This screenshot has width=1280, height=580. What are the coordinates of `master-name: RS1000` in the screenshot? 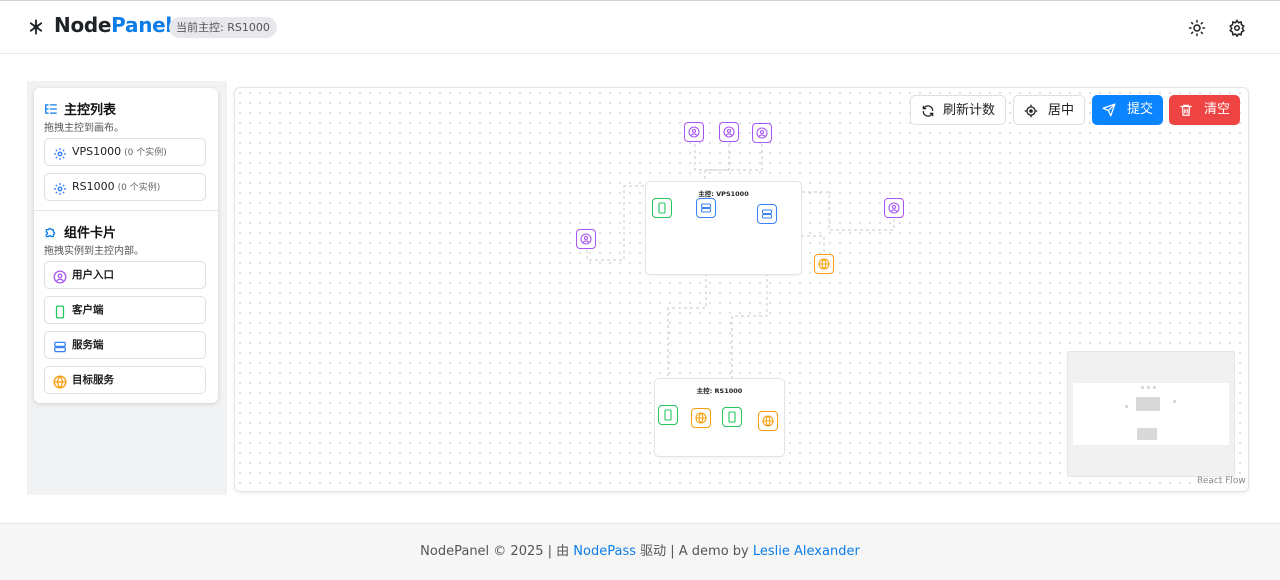 It's located at (93, 186).